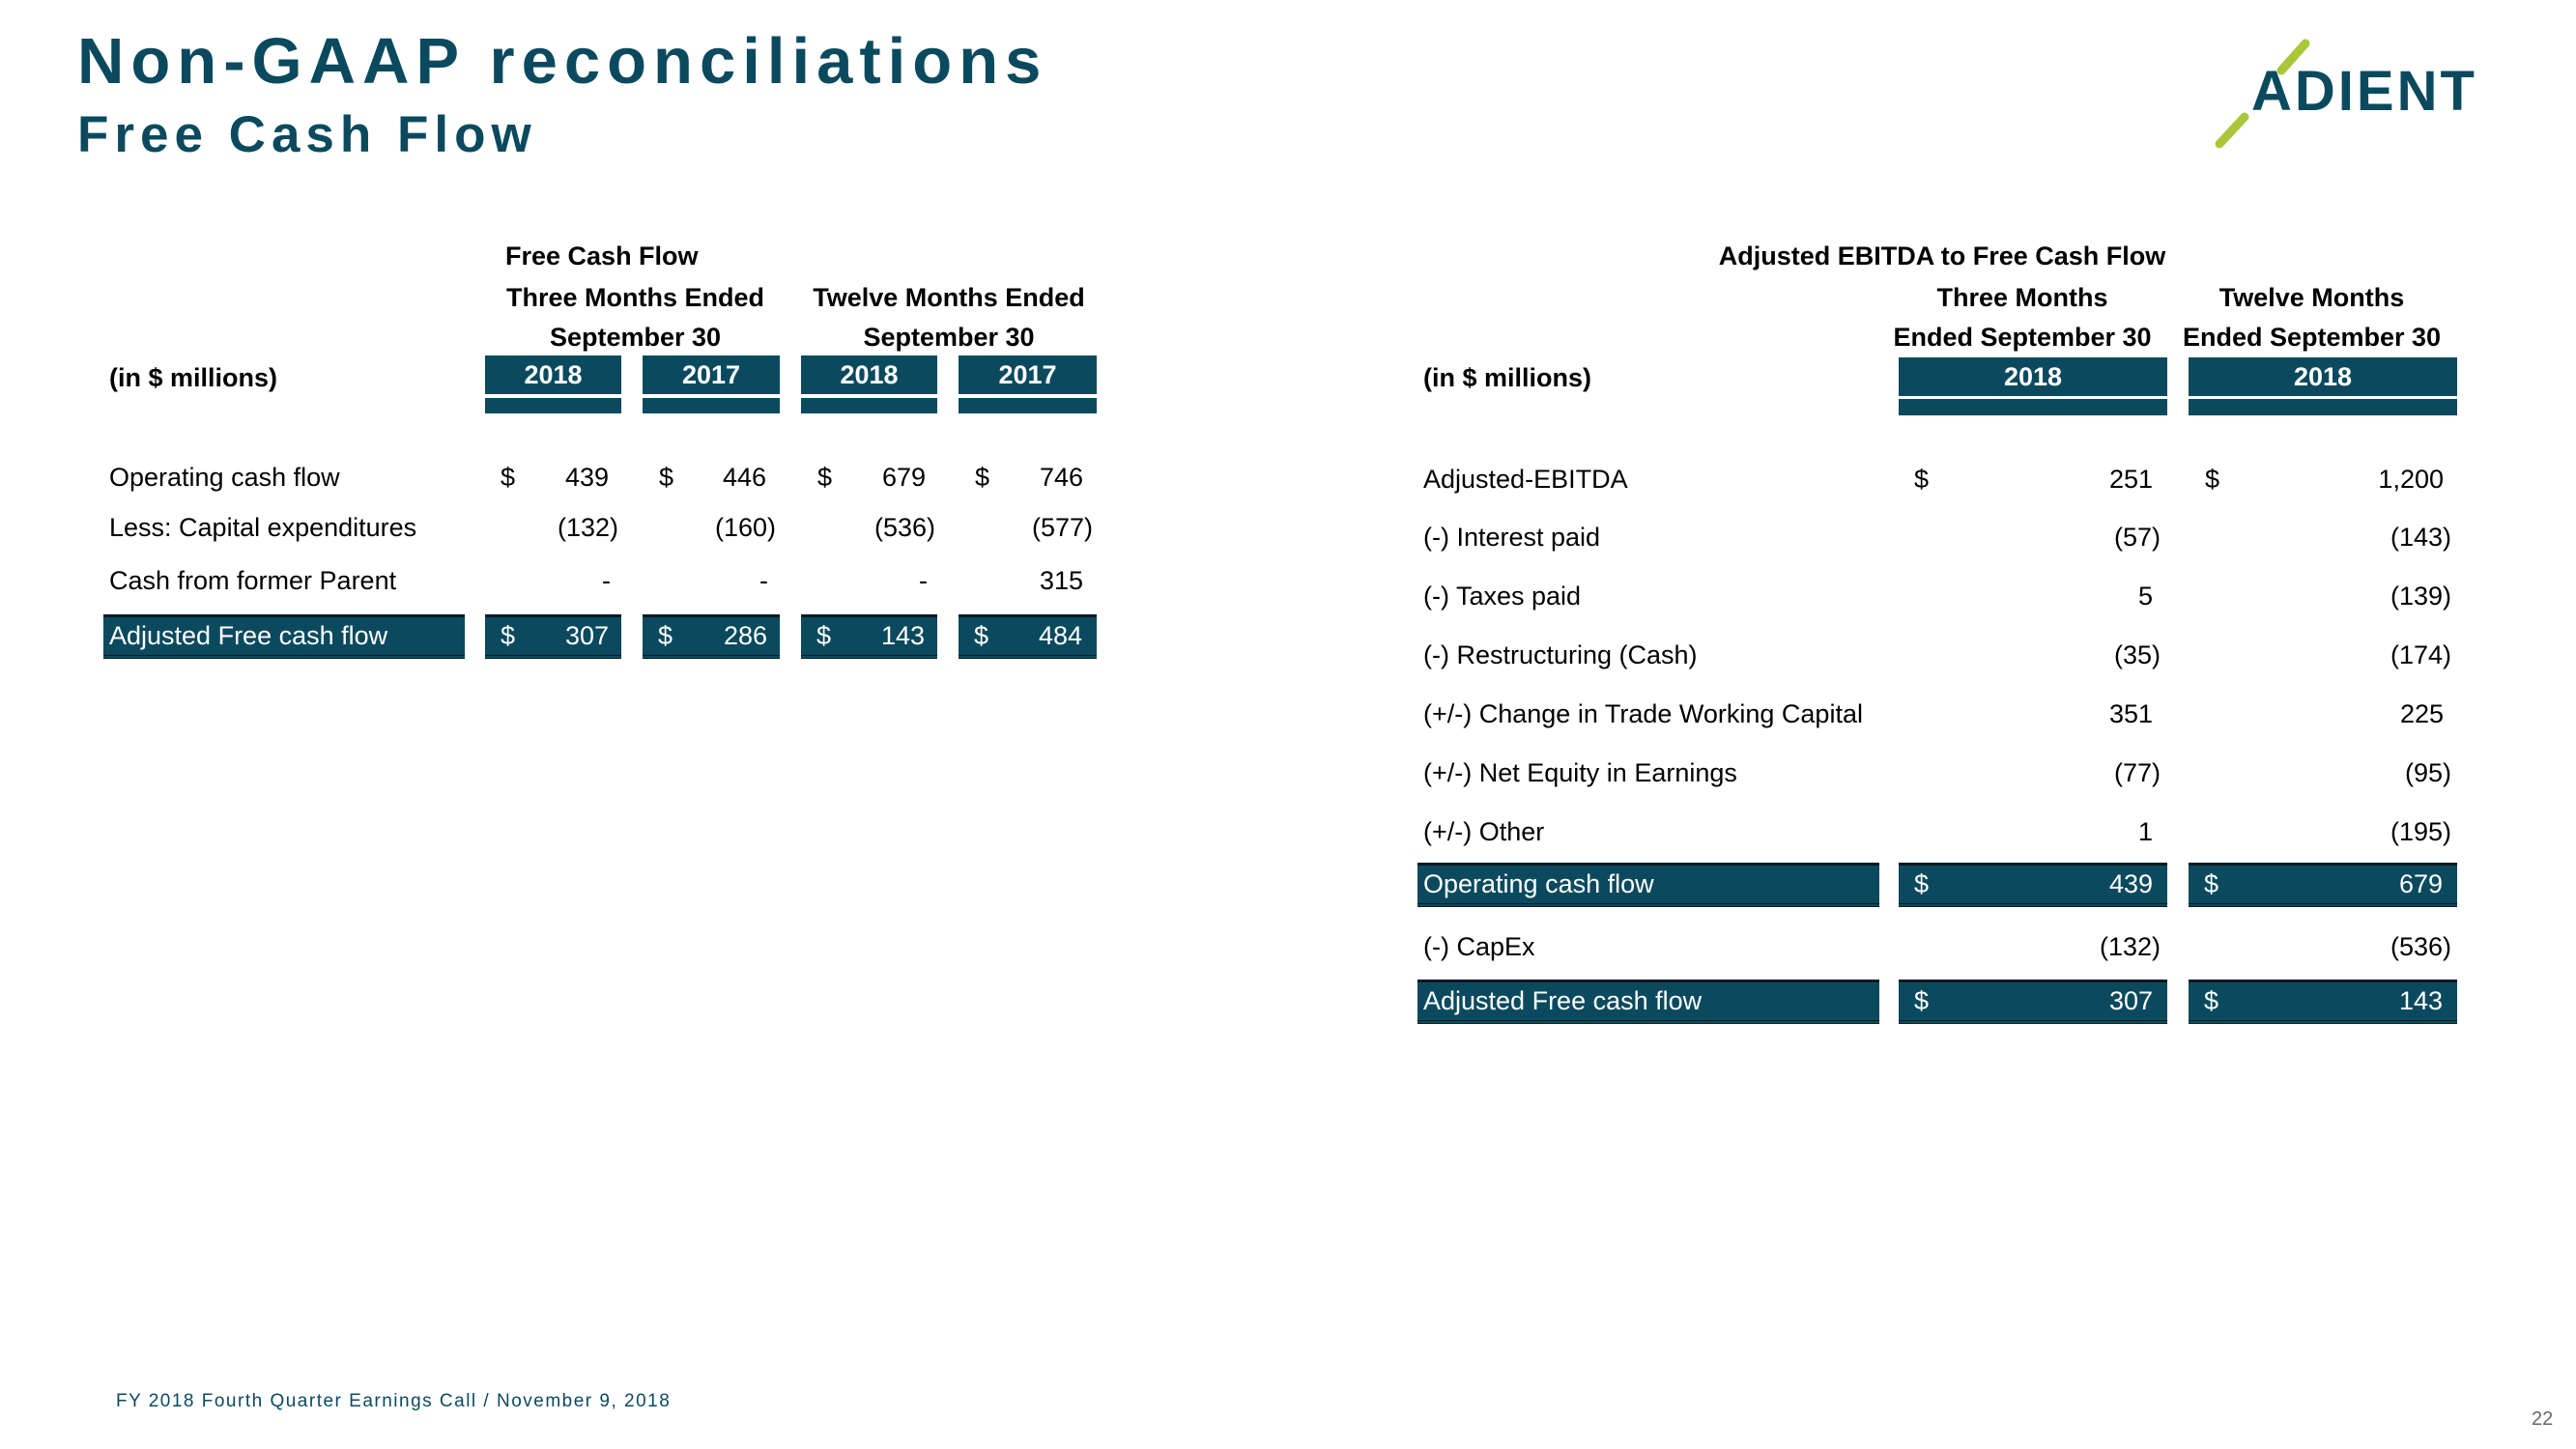  I want to click on left-group-header-2-line1: Twelve Months Ended, so click(949, 297).